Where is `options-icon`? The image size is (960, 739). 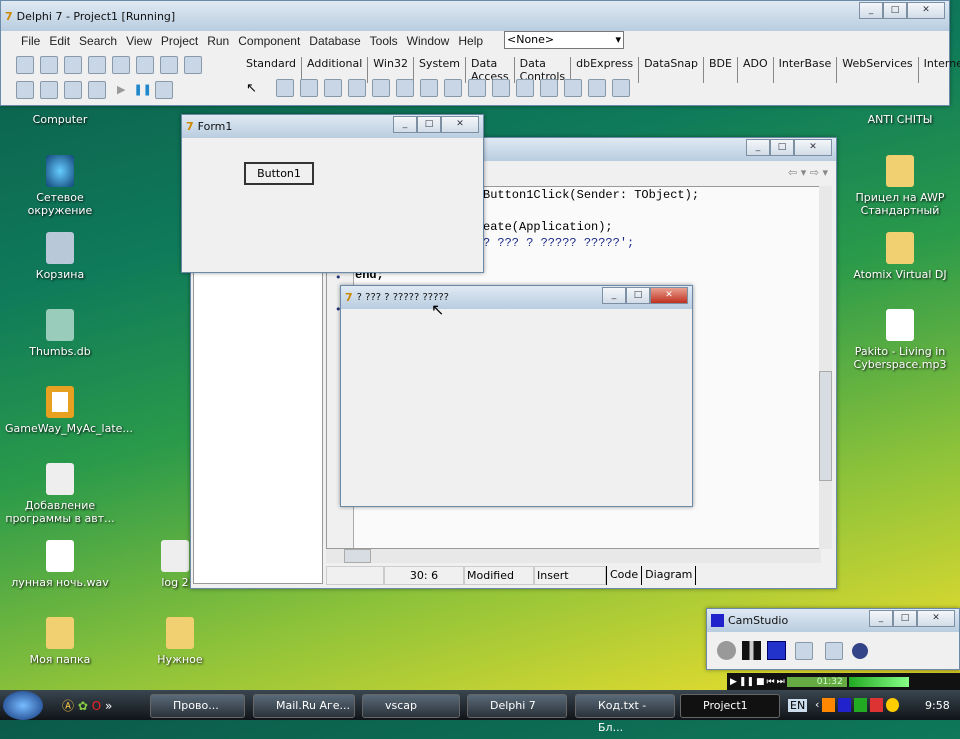
options-icon is located at coordinates (834, 650).